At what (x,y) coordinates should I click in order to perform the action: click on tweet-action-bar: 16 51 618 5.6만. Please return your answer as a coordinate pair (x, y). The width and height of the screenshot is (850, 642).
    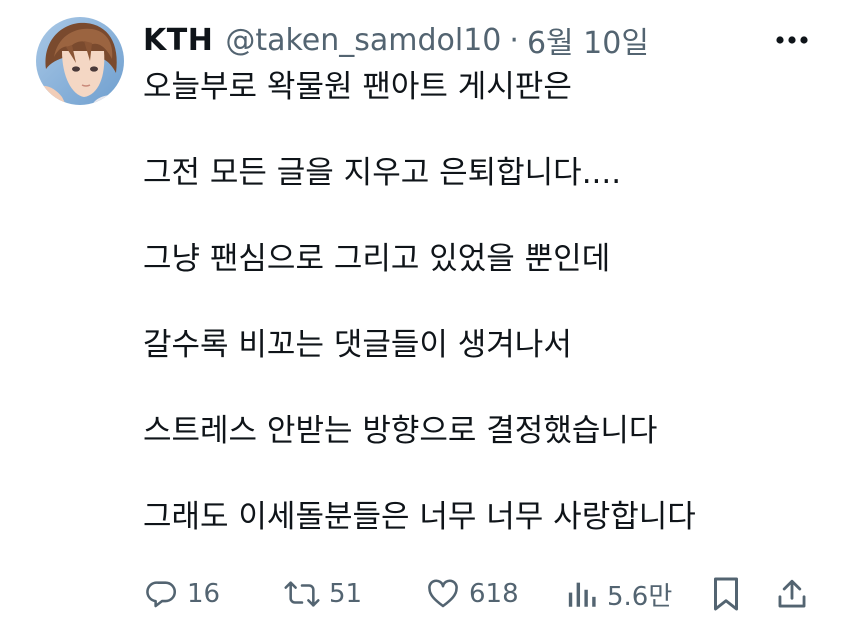
    Looking at the image, I should click on (483, 594).